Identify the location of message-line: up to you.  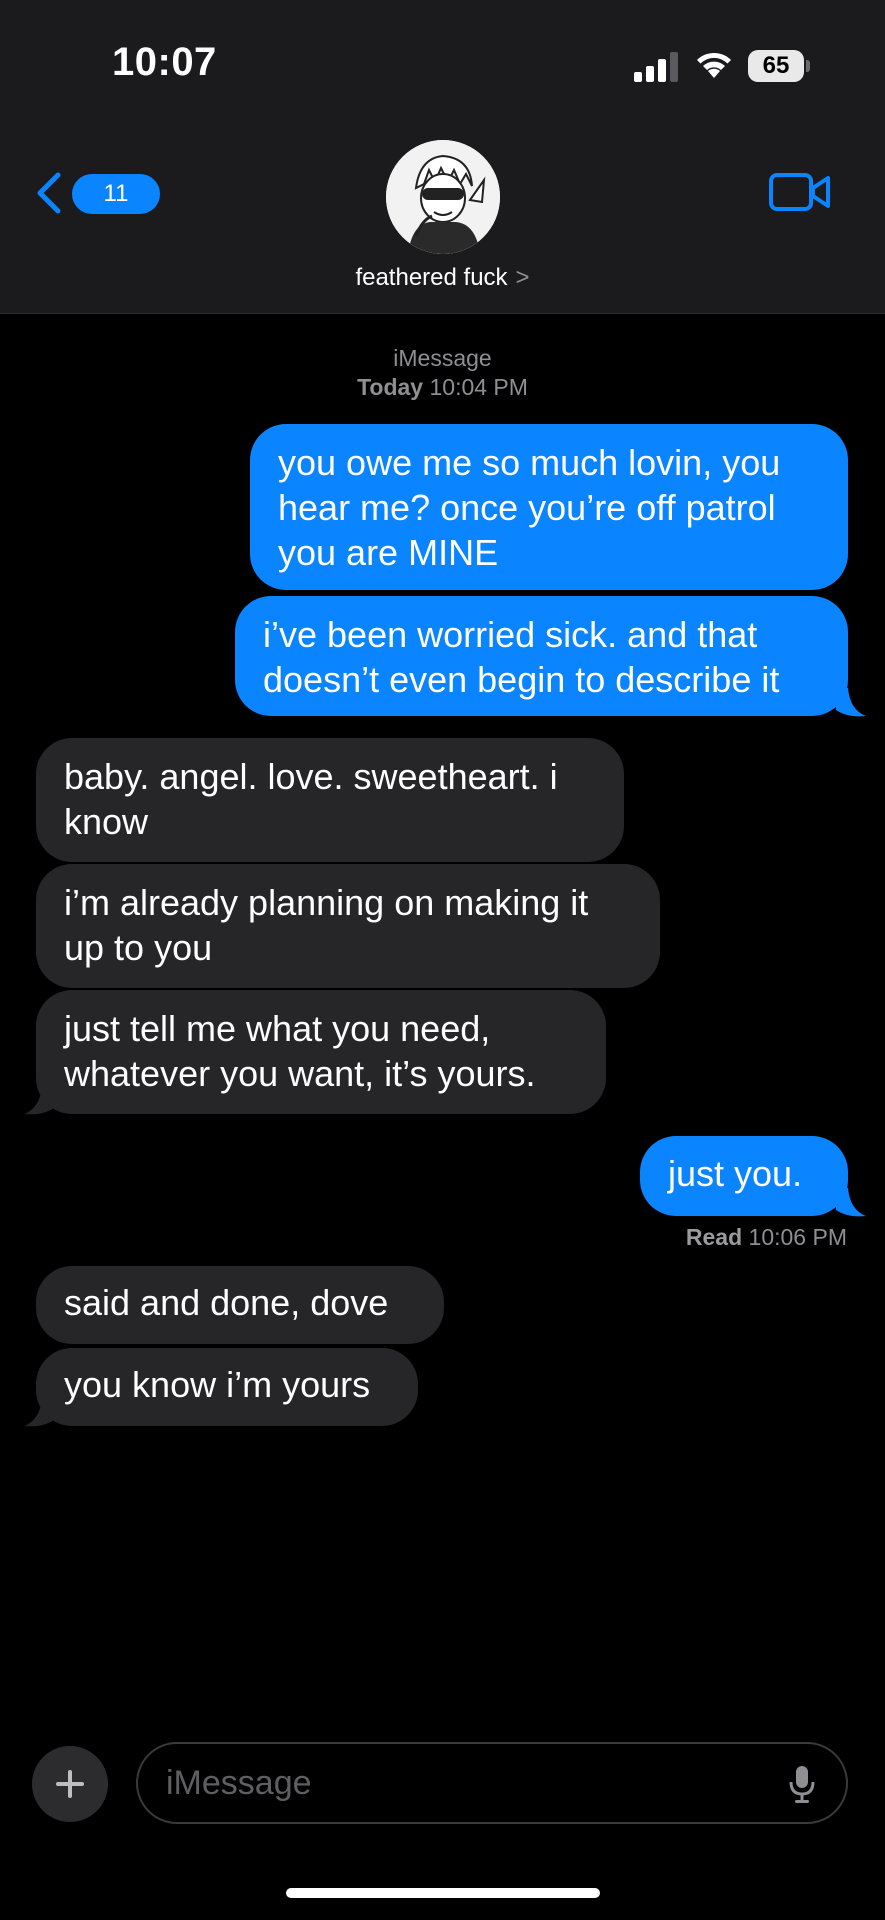
(138, 947).